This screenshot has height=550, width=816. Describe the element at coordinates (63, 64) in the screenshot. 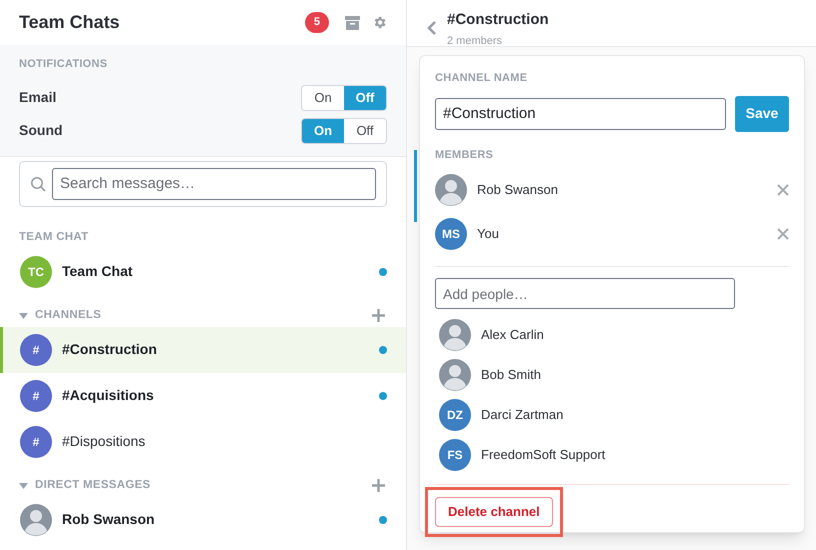

I see `section-heading: NOTIFICATIONS` at that location.